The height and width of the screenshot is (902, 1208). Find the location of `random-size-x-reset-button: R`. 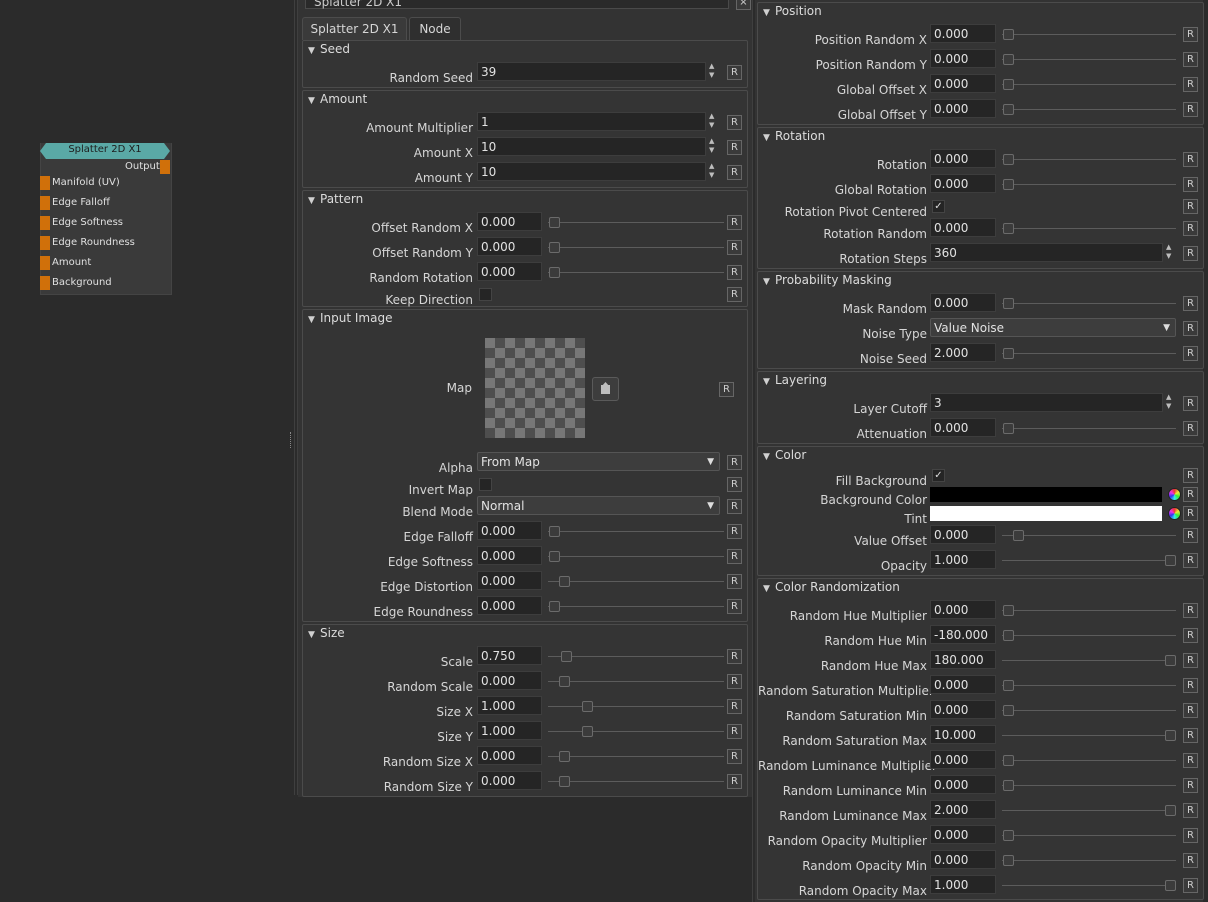

random-size-x-reset-button: R is located at coordinates (734, 756).